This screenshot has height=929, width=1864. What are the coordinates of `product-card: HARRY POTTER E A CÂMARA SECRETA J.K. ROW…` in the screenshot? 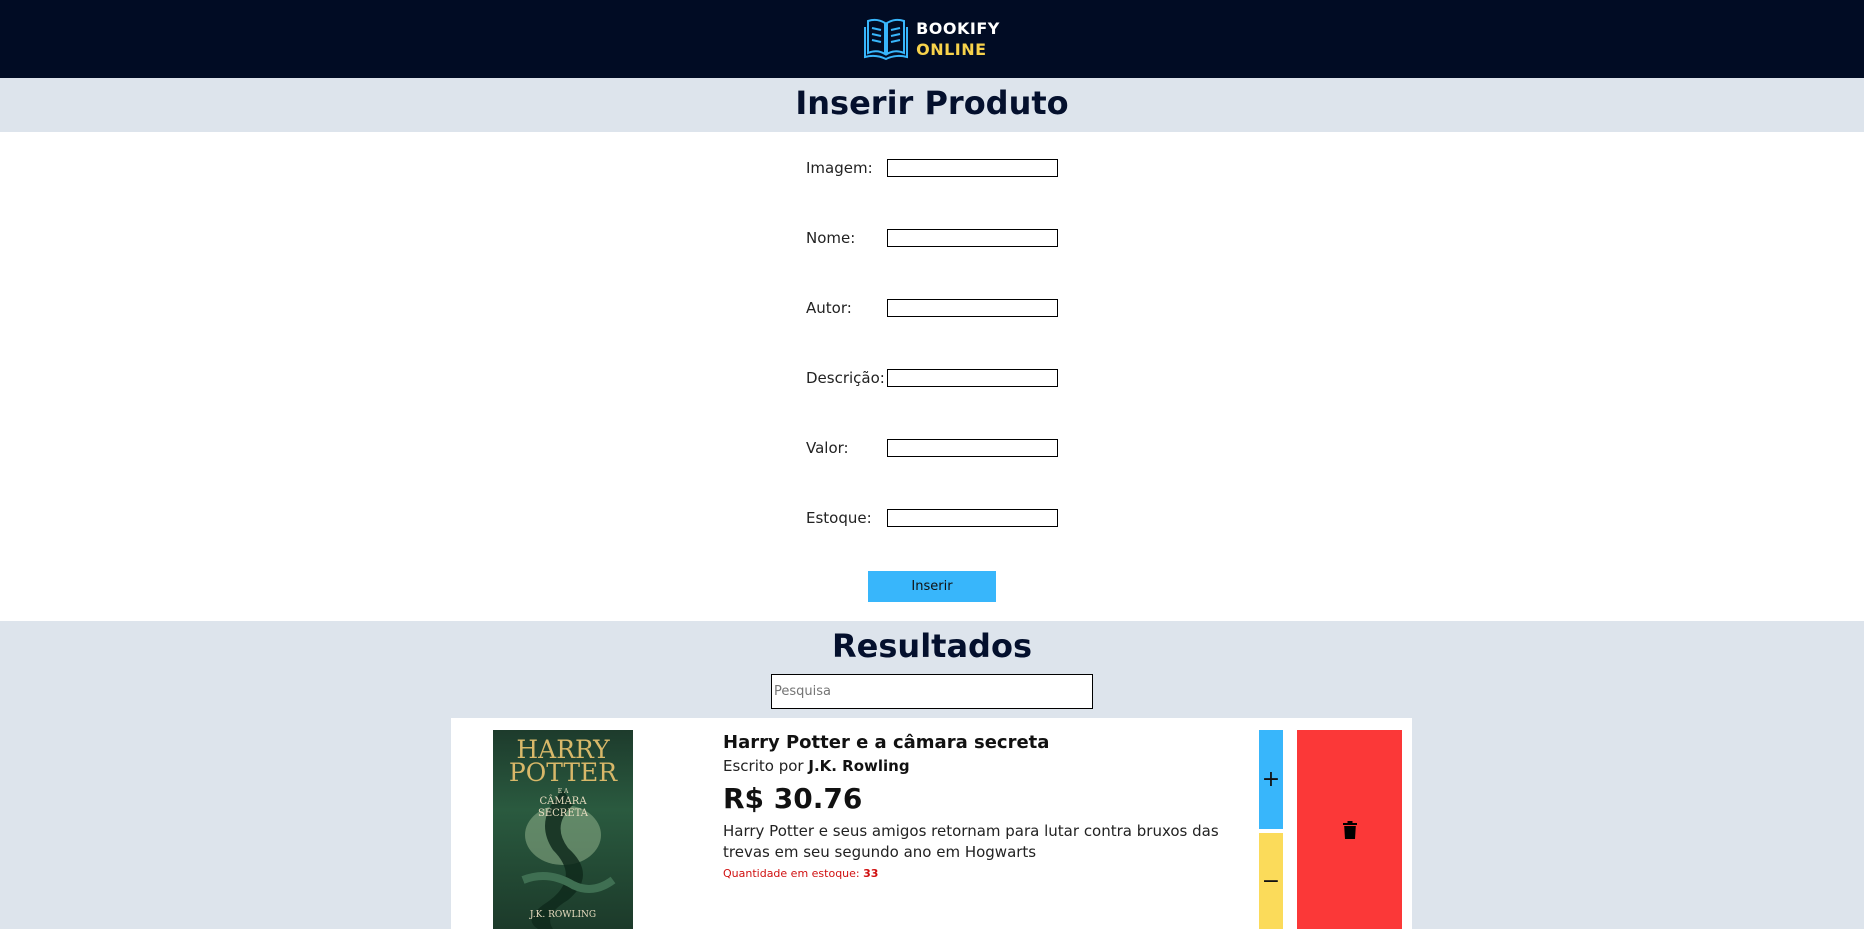 It's located at (931, 823).